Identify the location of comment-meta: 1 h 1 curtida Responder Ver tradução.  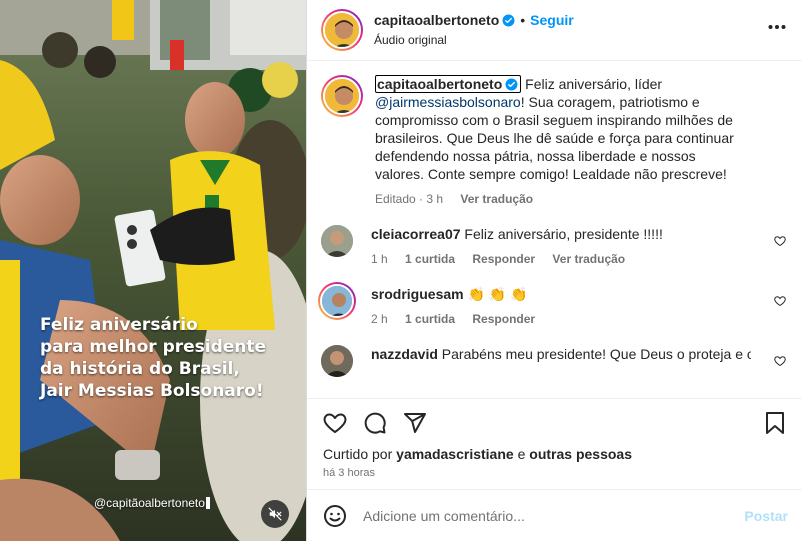
(561, 259).